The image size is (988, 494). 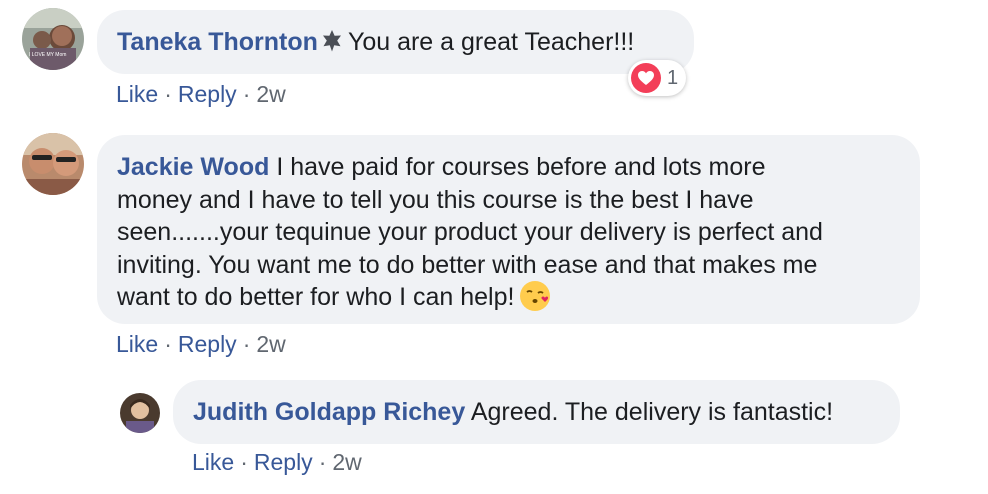 What do you see at coordinates (47, 55) in the screenshot?
I see `avatar-text: I LOVE MY Mom` at bounding box center [47, 55].